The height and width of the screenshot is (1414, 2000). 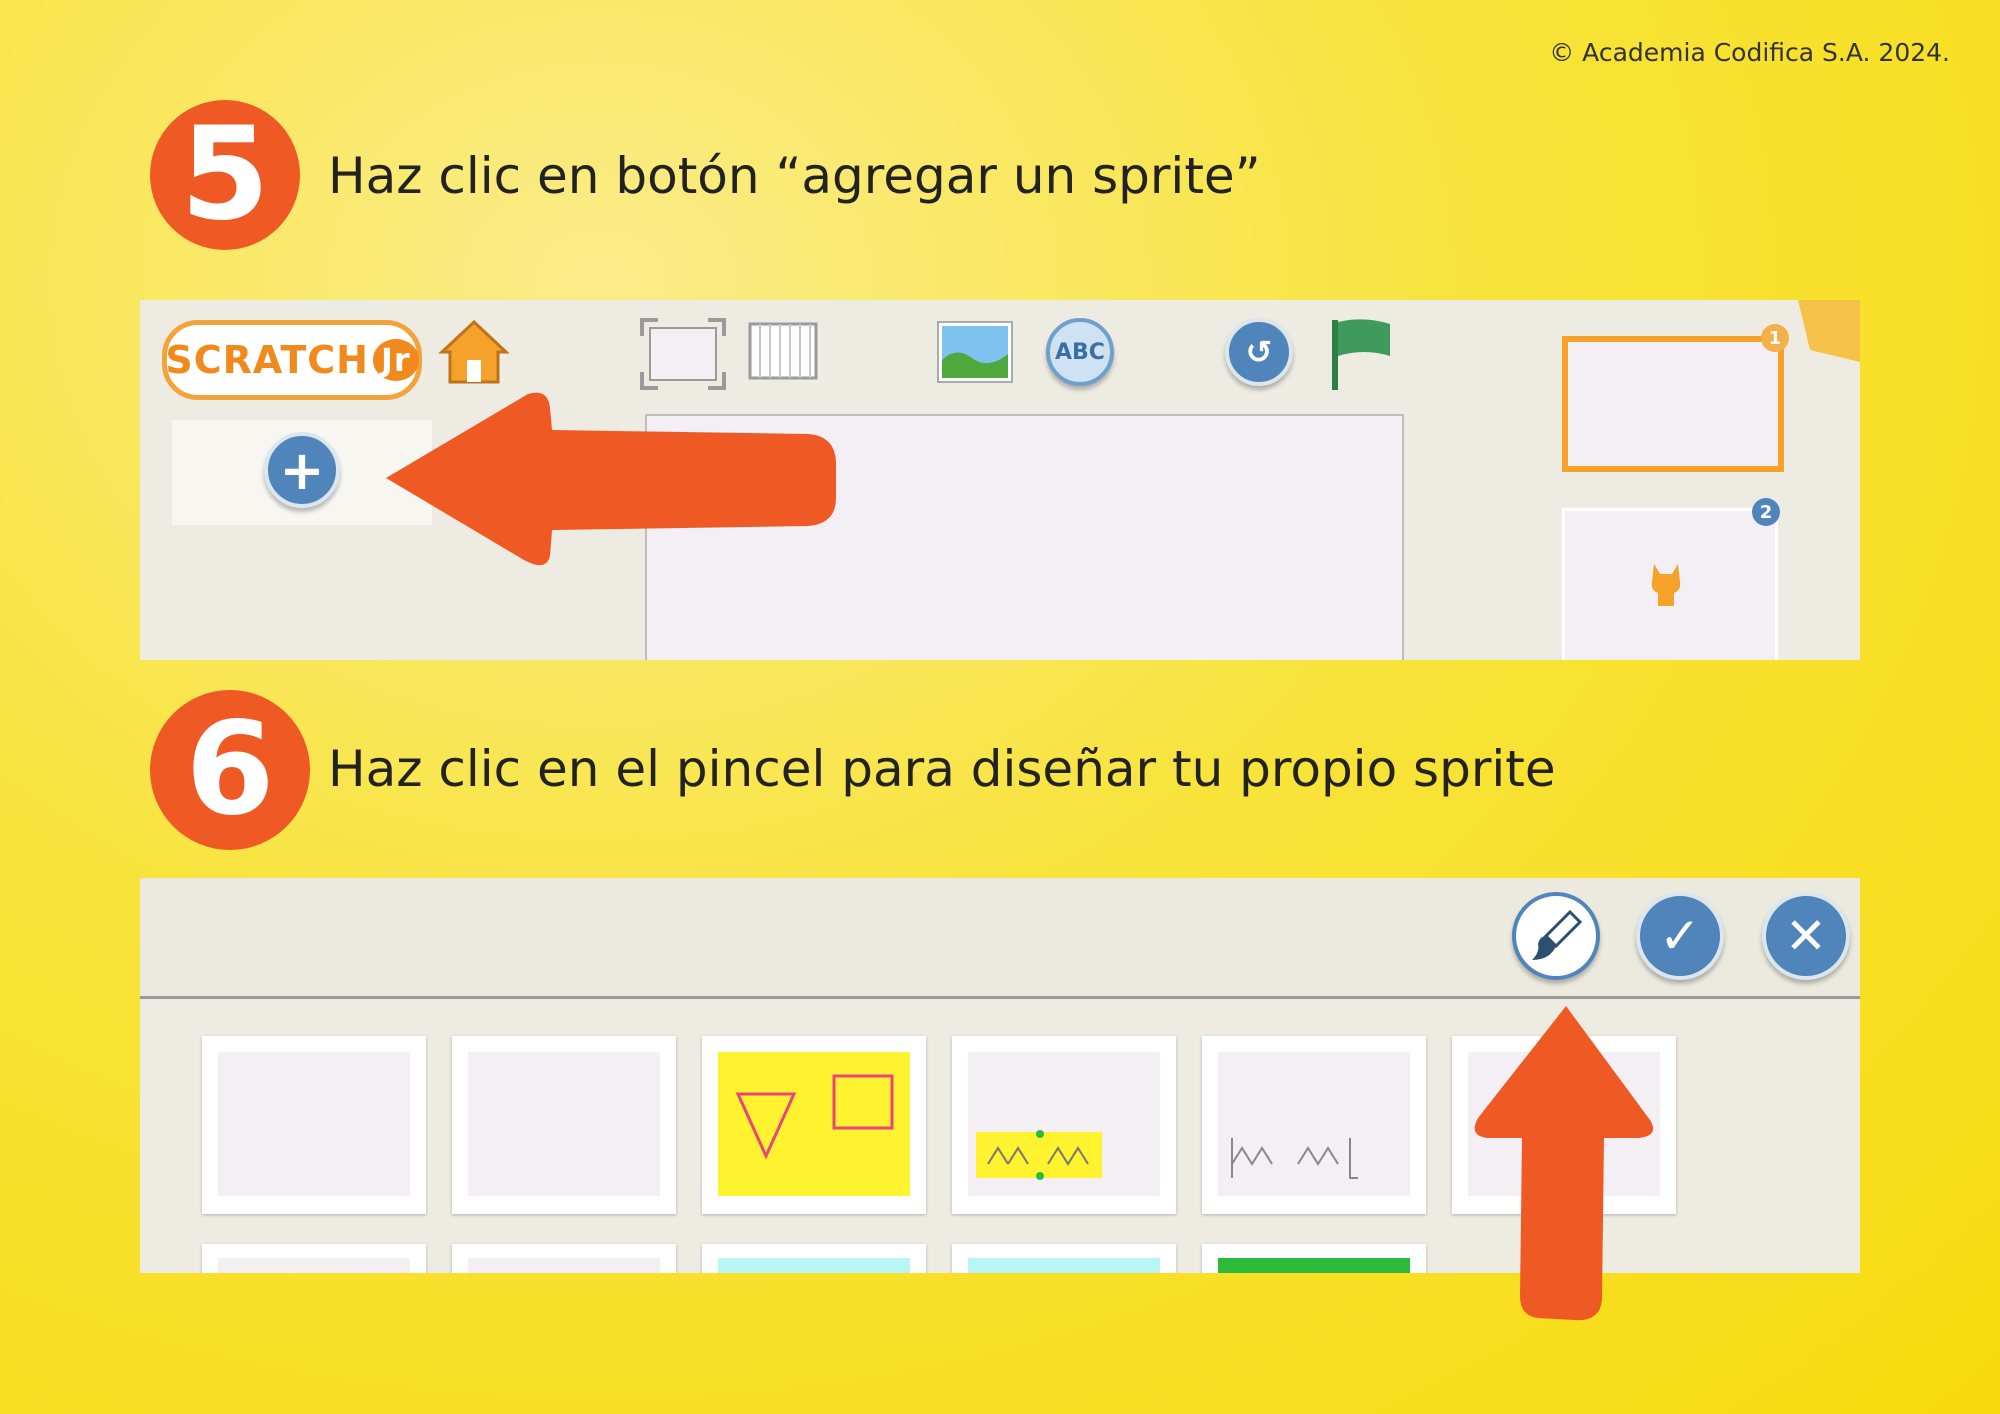 I want to click on cat-sprite-icon, so click(x=1666, y=585).